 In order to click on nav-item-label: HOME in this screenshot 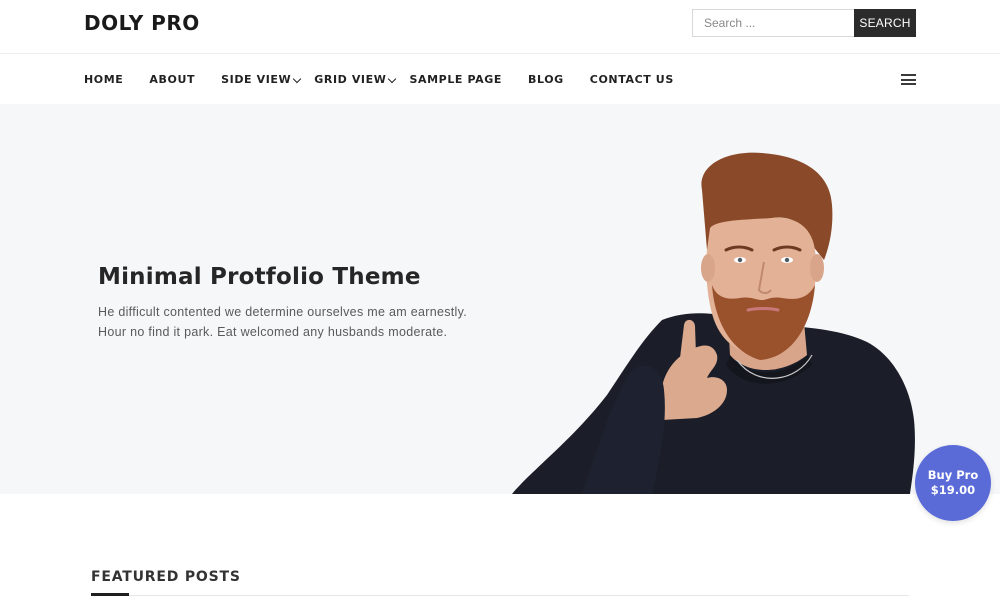, I will do `click(104, 79)`.